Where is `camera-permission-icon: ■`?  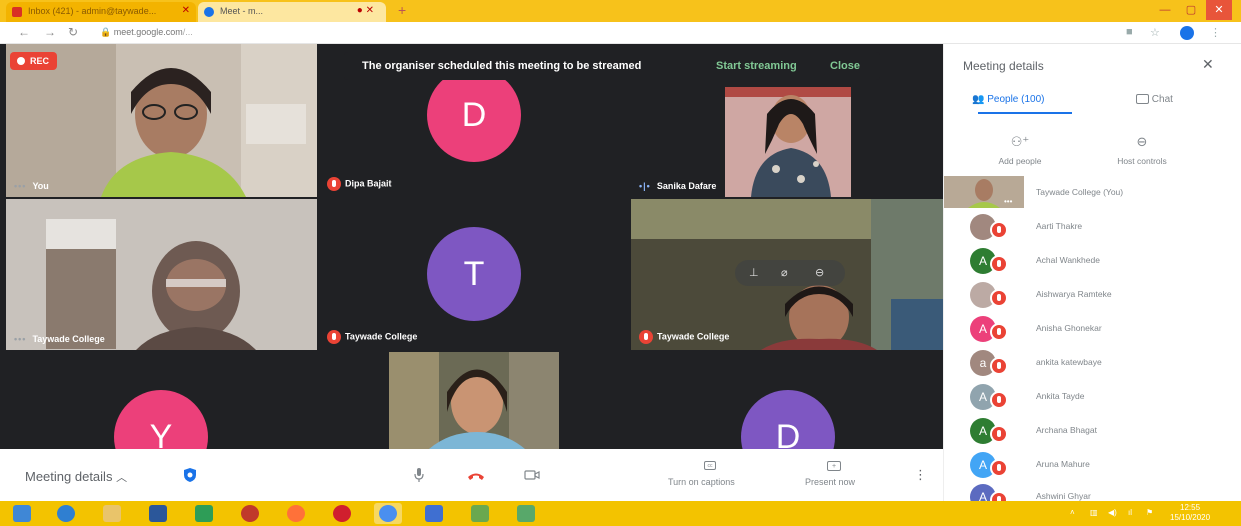 camera-permission-icon: ■ is located at coordinates (1129, 32).